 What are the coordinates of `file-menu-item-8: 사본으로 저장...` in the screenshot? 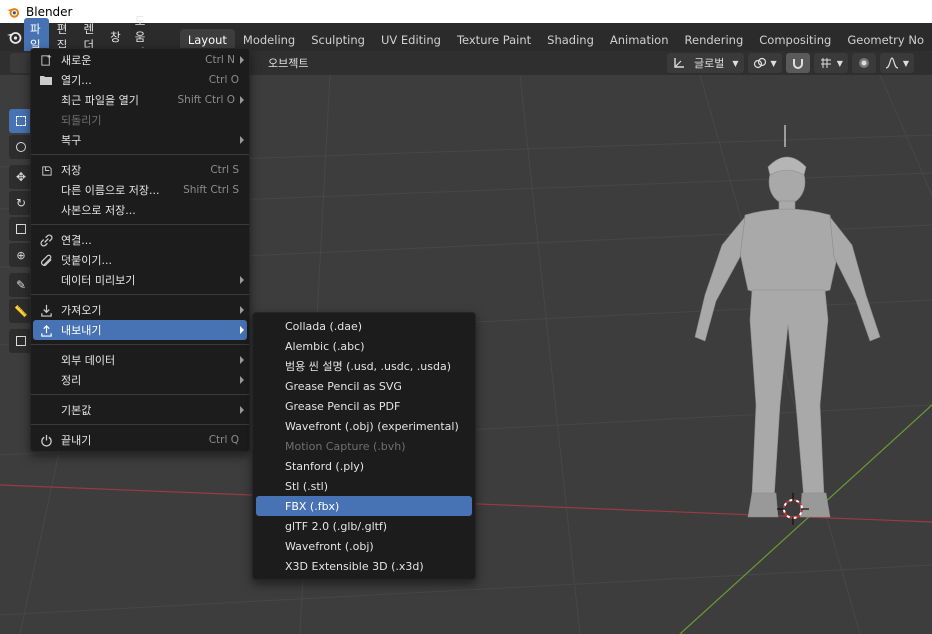 It's located at (140, 210).